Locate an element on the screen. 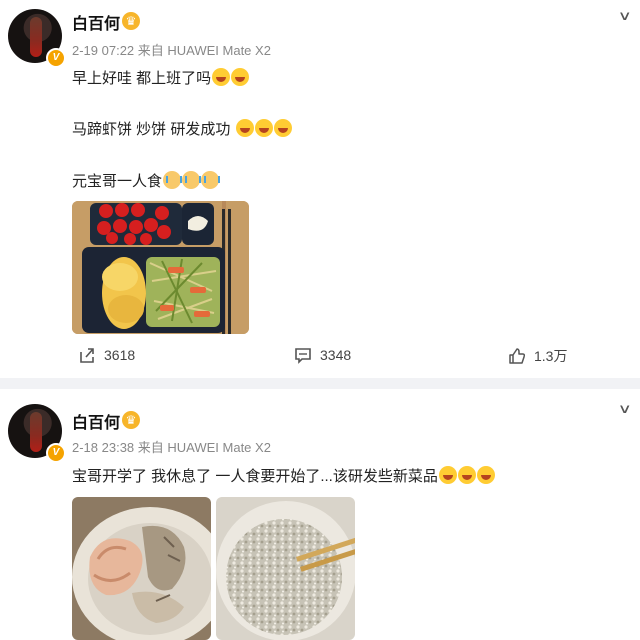 Image resolution: width=640 pixels, height=640 pixels. post-text-line: 早上好哇 都上班了吗 is located at coordinates (161, 77).